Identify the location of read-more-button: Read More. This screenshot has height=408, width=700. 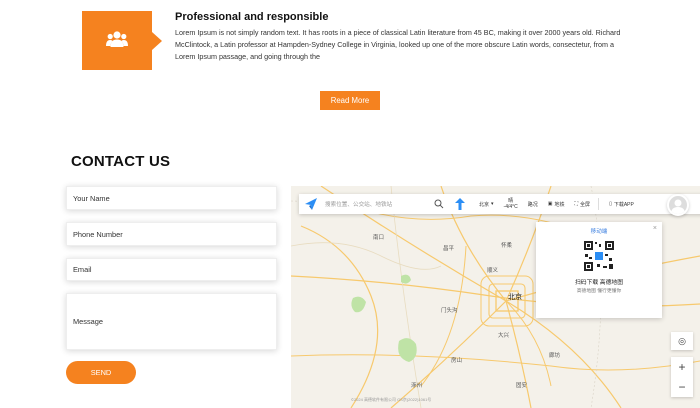
(350, 100).